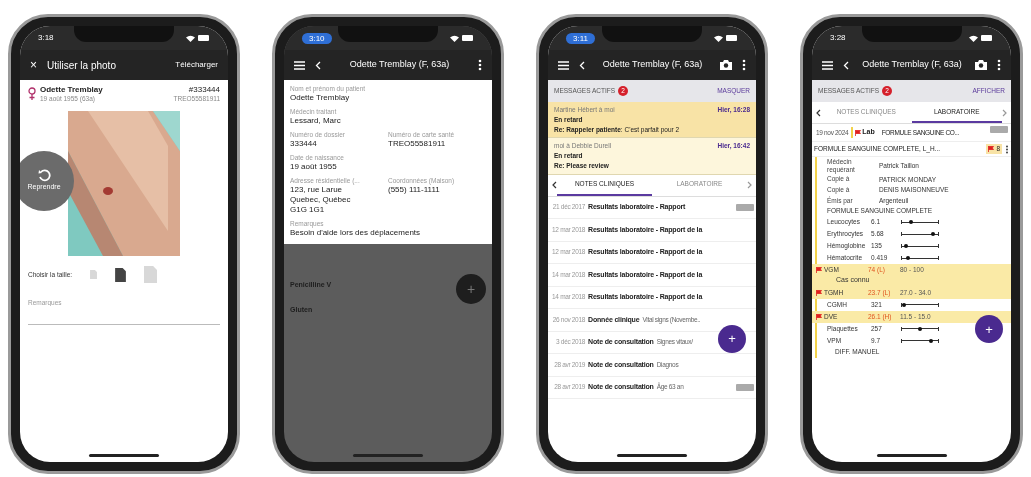  What do you see at coordinates (72, 90) in the screenshot?
I see `patient-name: Odette Tremblay` at bounding box center [72, 90].